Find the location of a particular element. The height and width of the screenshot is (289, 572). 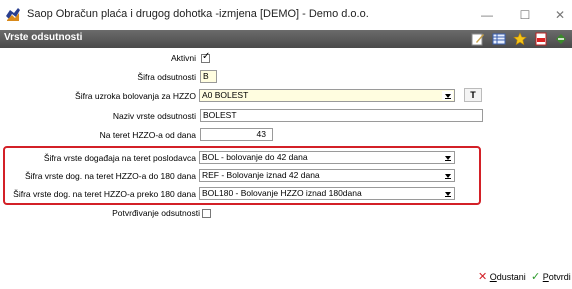

exit-icon is located at coordinates (561, 39).